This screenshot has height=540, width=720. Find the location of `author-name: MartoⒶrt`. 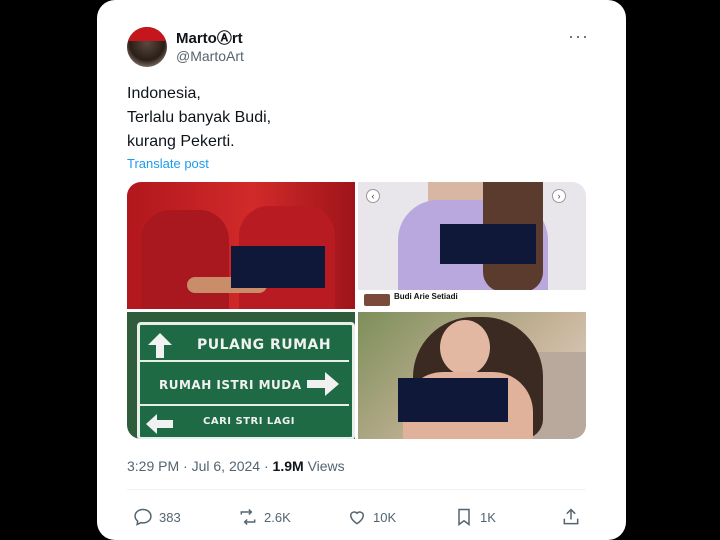

author-name: MartoⒶrt is located at coordinates (209, 37).